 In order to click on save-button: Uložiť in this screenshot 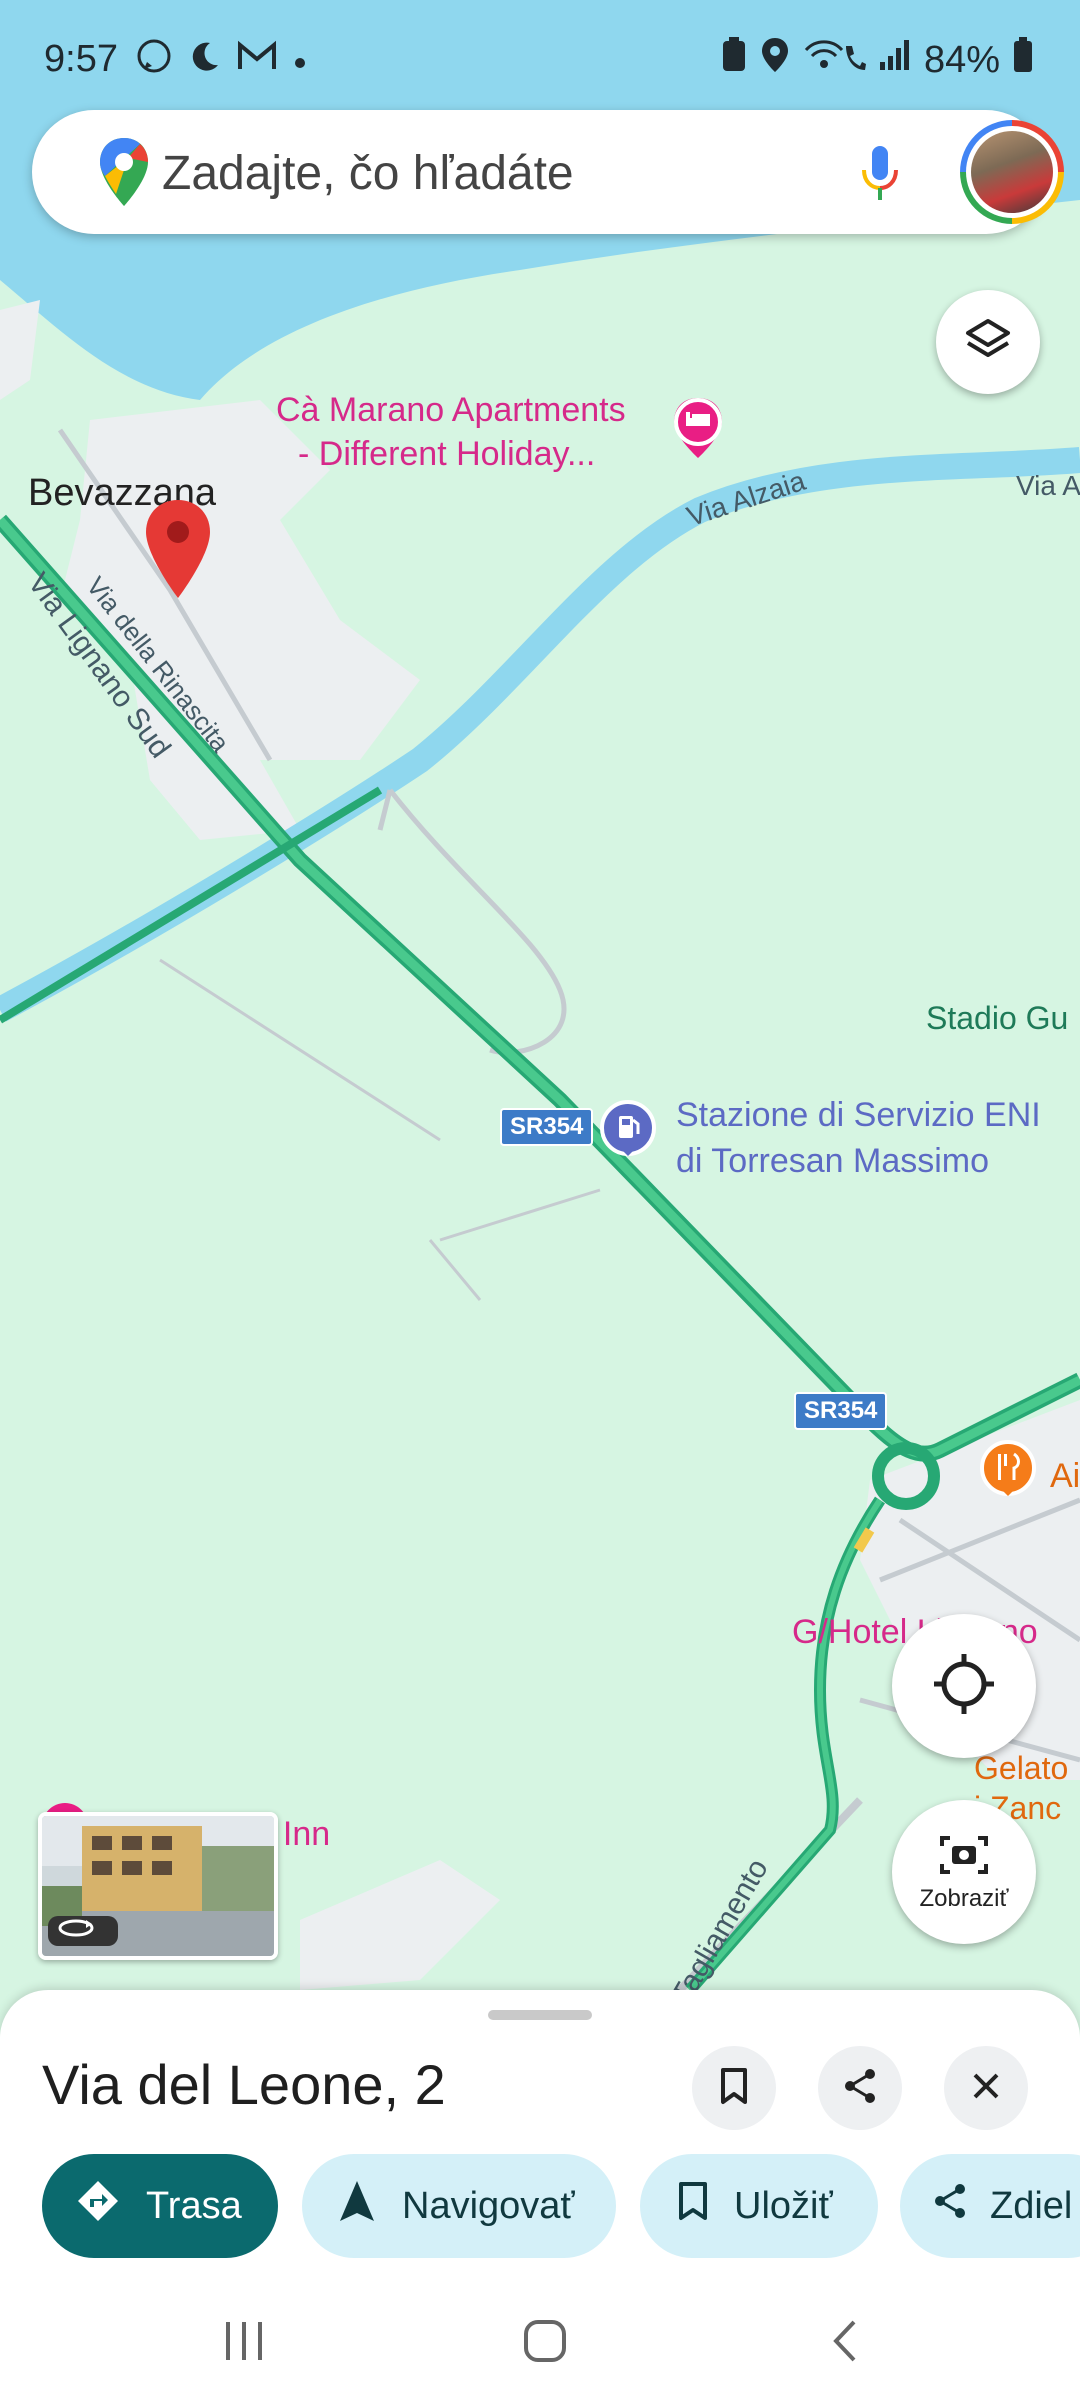, I will do `click(759, 2206)`.